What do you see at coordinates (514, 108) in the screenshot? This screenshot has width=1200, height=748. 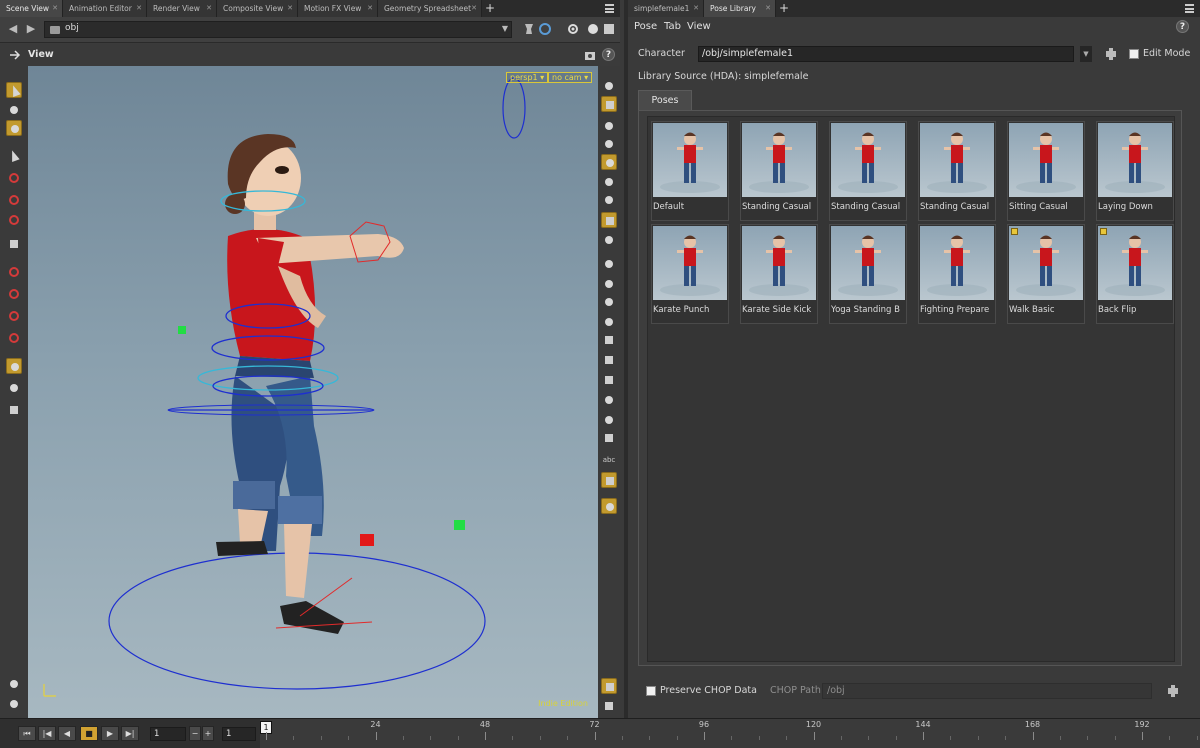 I see `look-at-control` at bounding box center [514, 108].